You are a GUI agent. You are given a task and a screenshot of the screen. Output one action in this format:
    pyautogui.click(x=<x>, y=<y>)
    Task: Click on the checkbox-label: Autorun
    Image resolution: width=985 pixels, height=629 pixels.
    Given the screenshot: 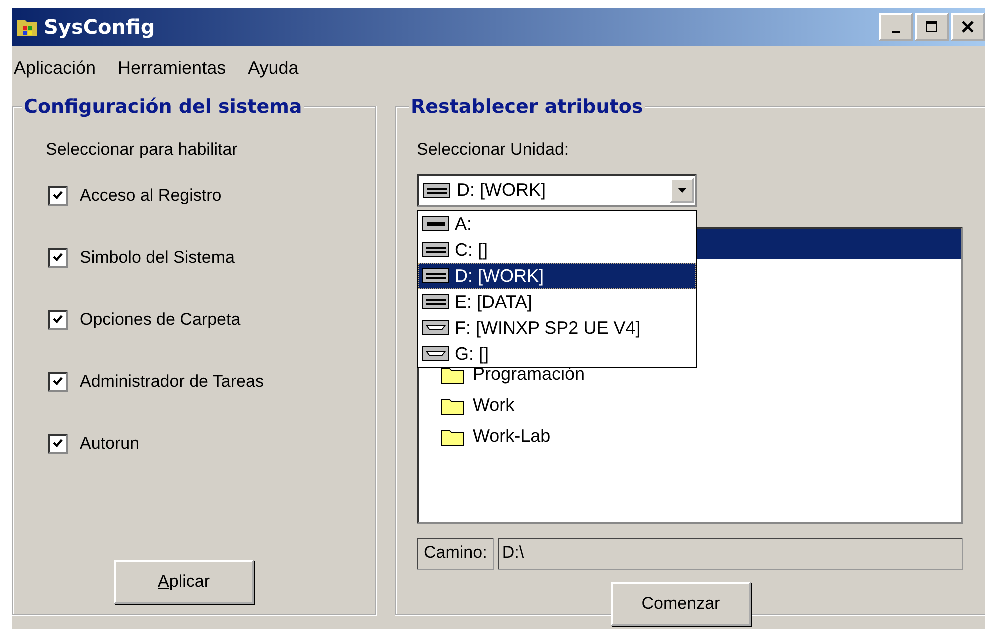 What is the action you would take?
    pyautogui.click(x=110, y=444)
    